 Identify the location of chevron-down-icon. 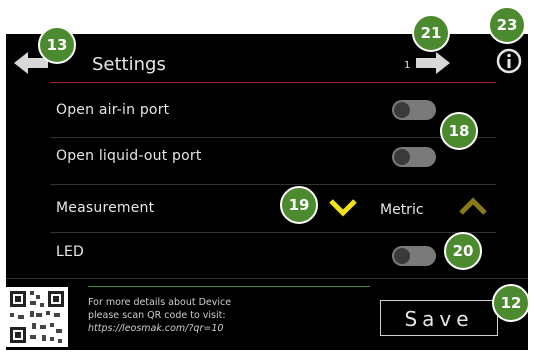
(343, 207).